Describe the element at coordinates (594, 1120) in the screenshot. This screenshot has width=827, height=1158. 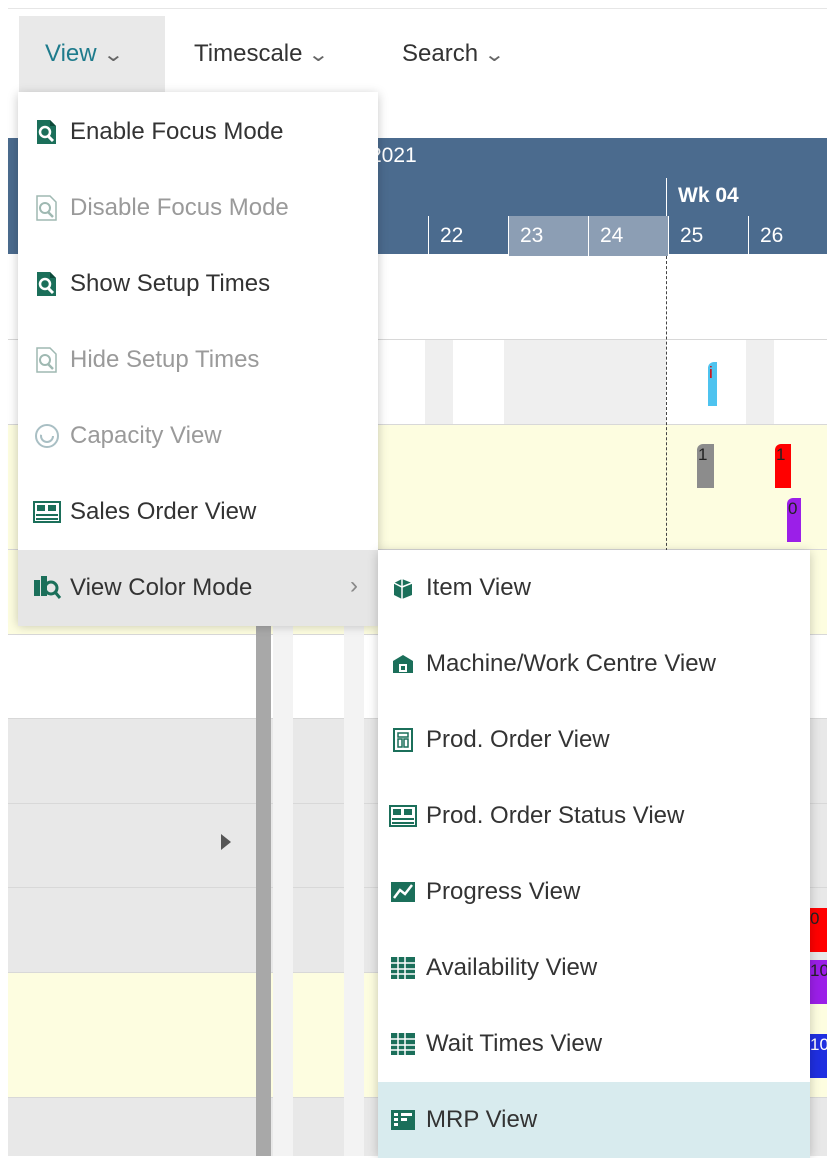
I see `menu-item-mrp-view: MRP View` at that location.